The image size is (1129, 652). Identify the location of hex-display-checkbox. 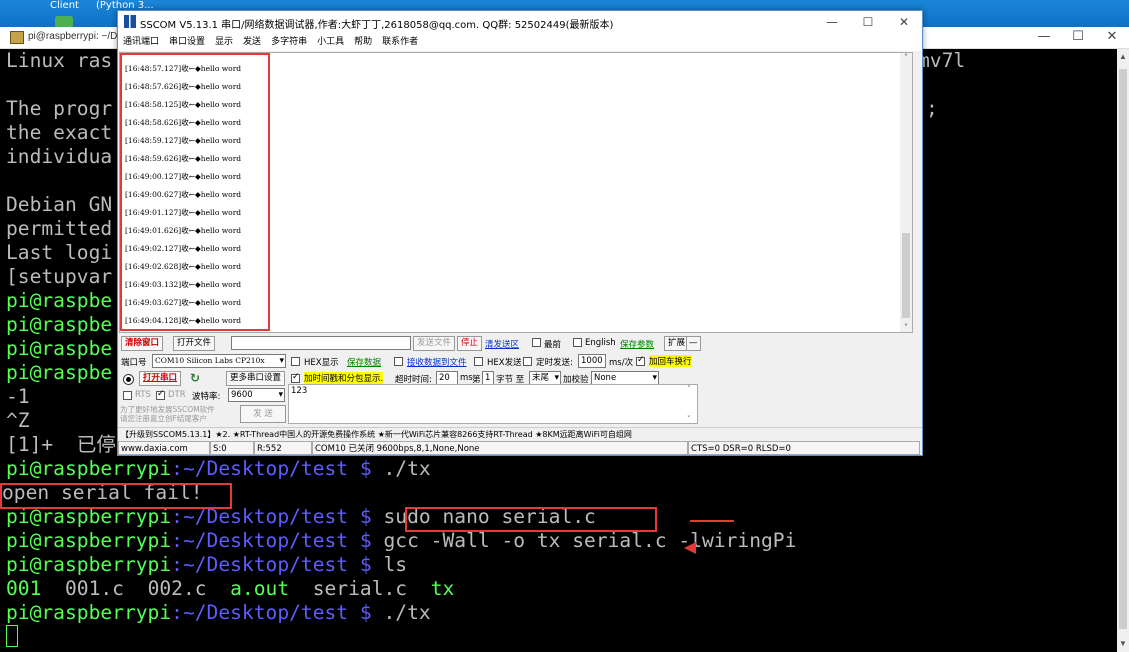
(295, 361).